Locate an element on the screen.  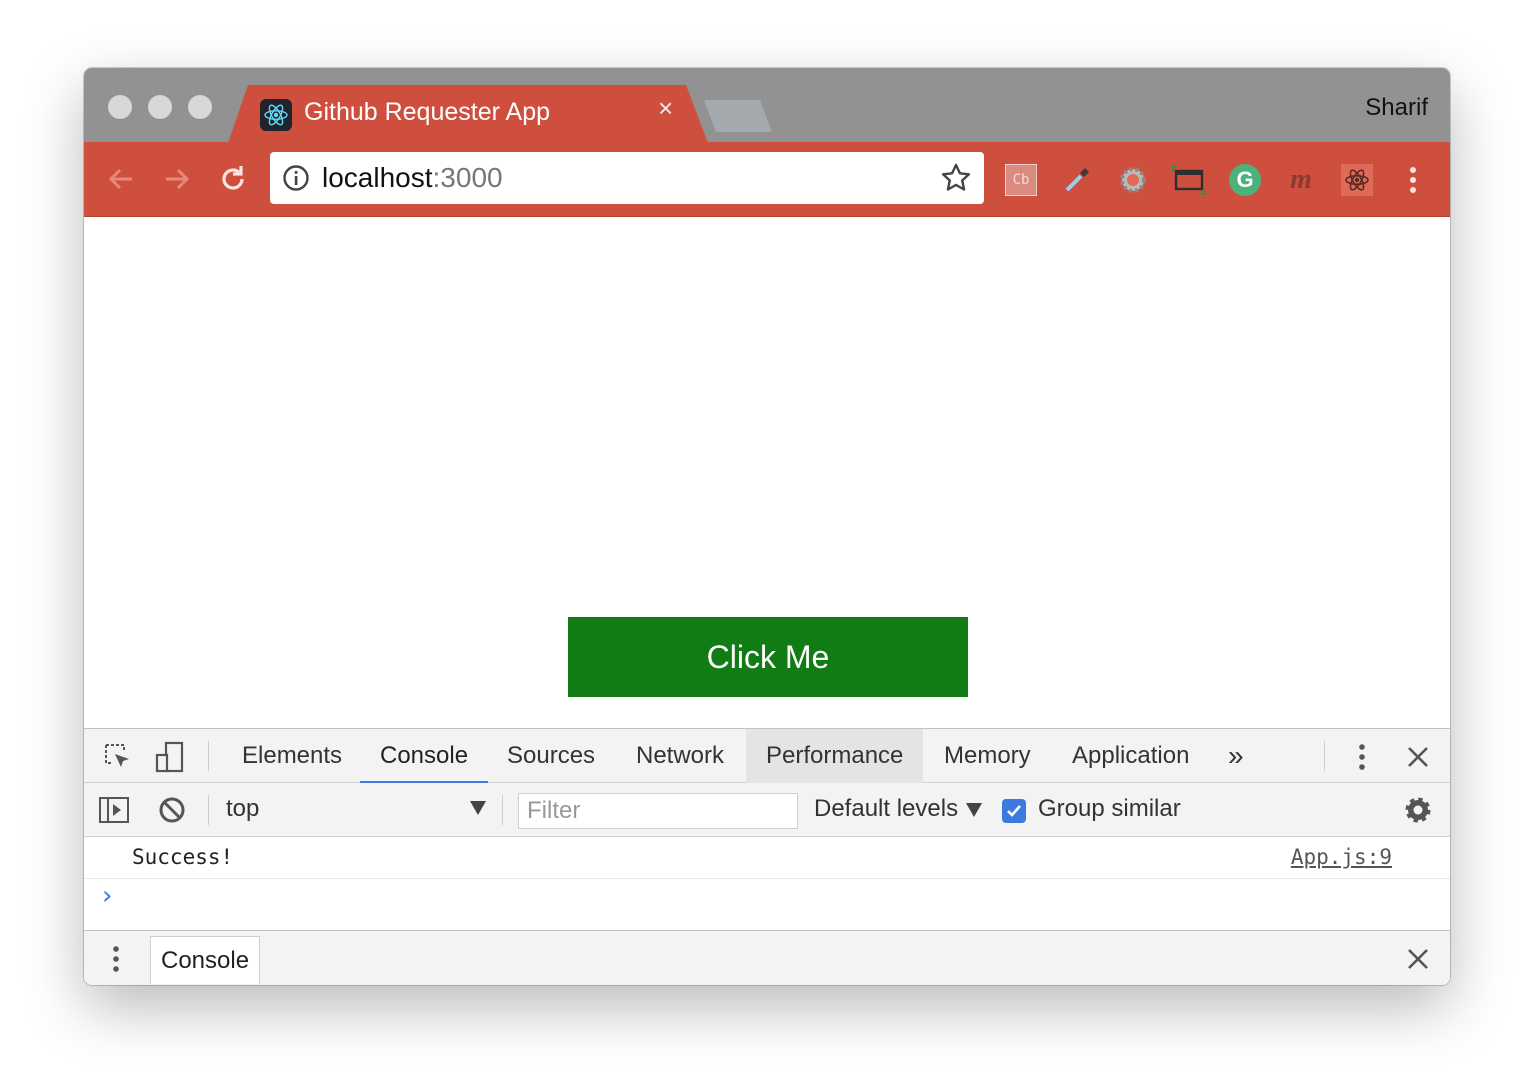
devtools-drawer: Console is located at coordinates (767, 957).